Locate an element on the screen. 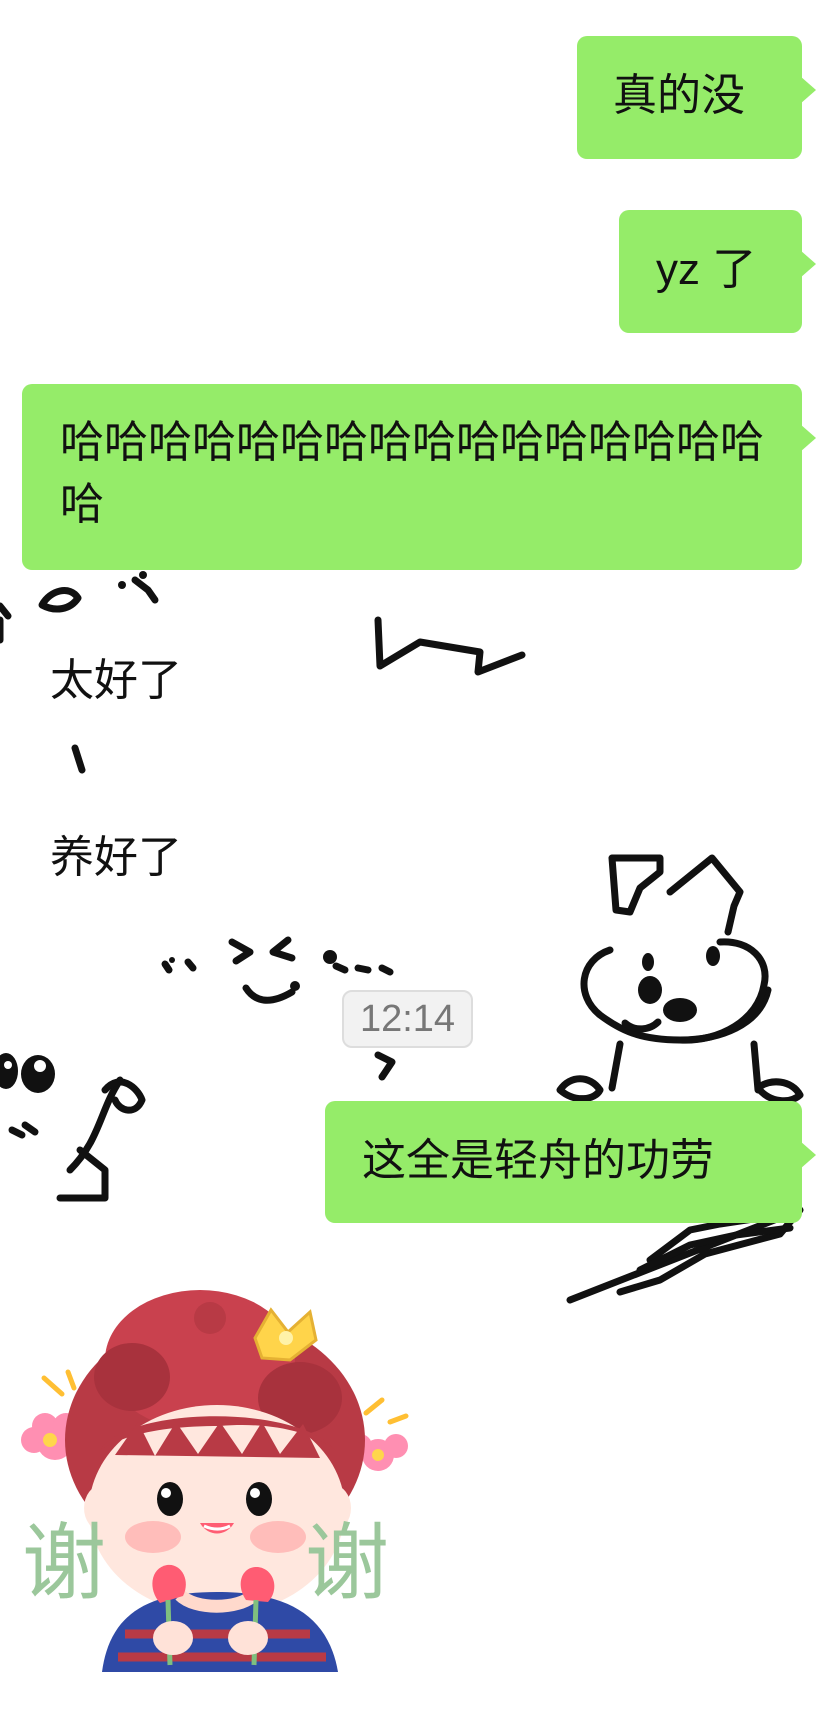 This screenshot has height=1711, width=826. incoming-message-1: 太好了 is located at coordinates (115, 679).